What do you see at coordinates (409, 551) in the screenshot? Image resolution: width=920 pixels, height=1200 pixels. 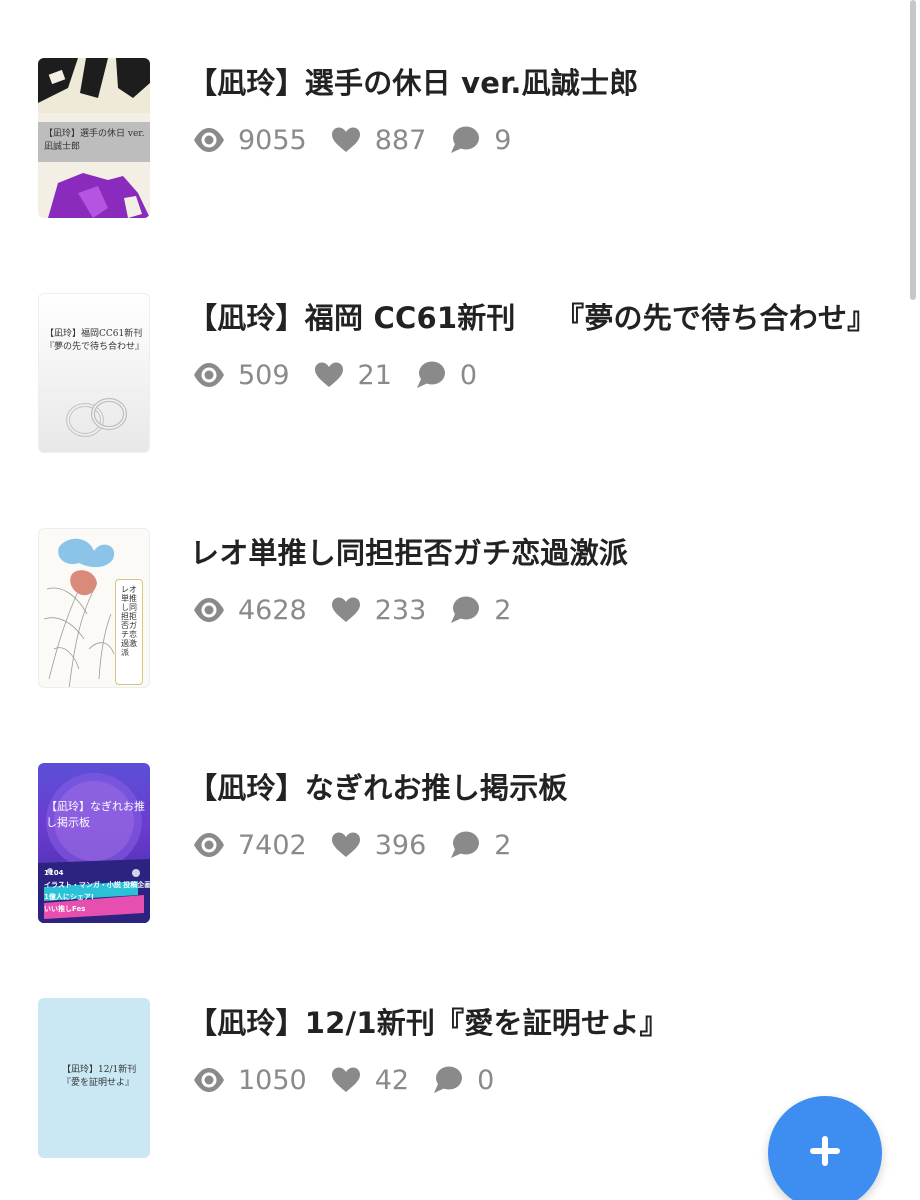 I see `work-title: レオ単推し同担拒否ガチ恋過激派` at bounding box center [409, 551].